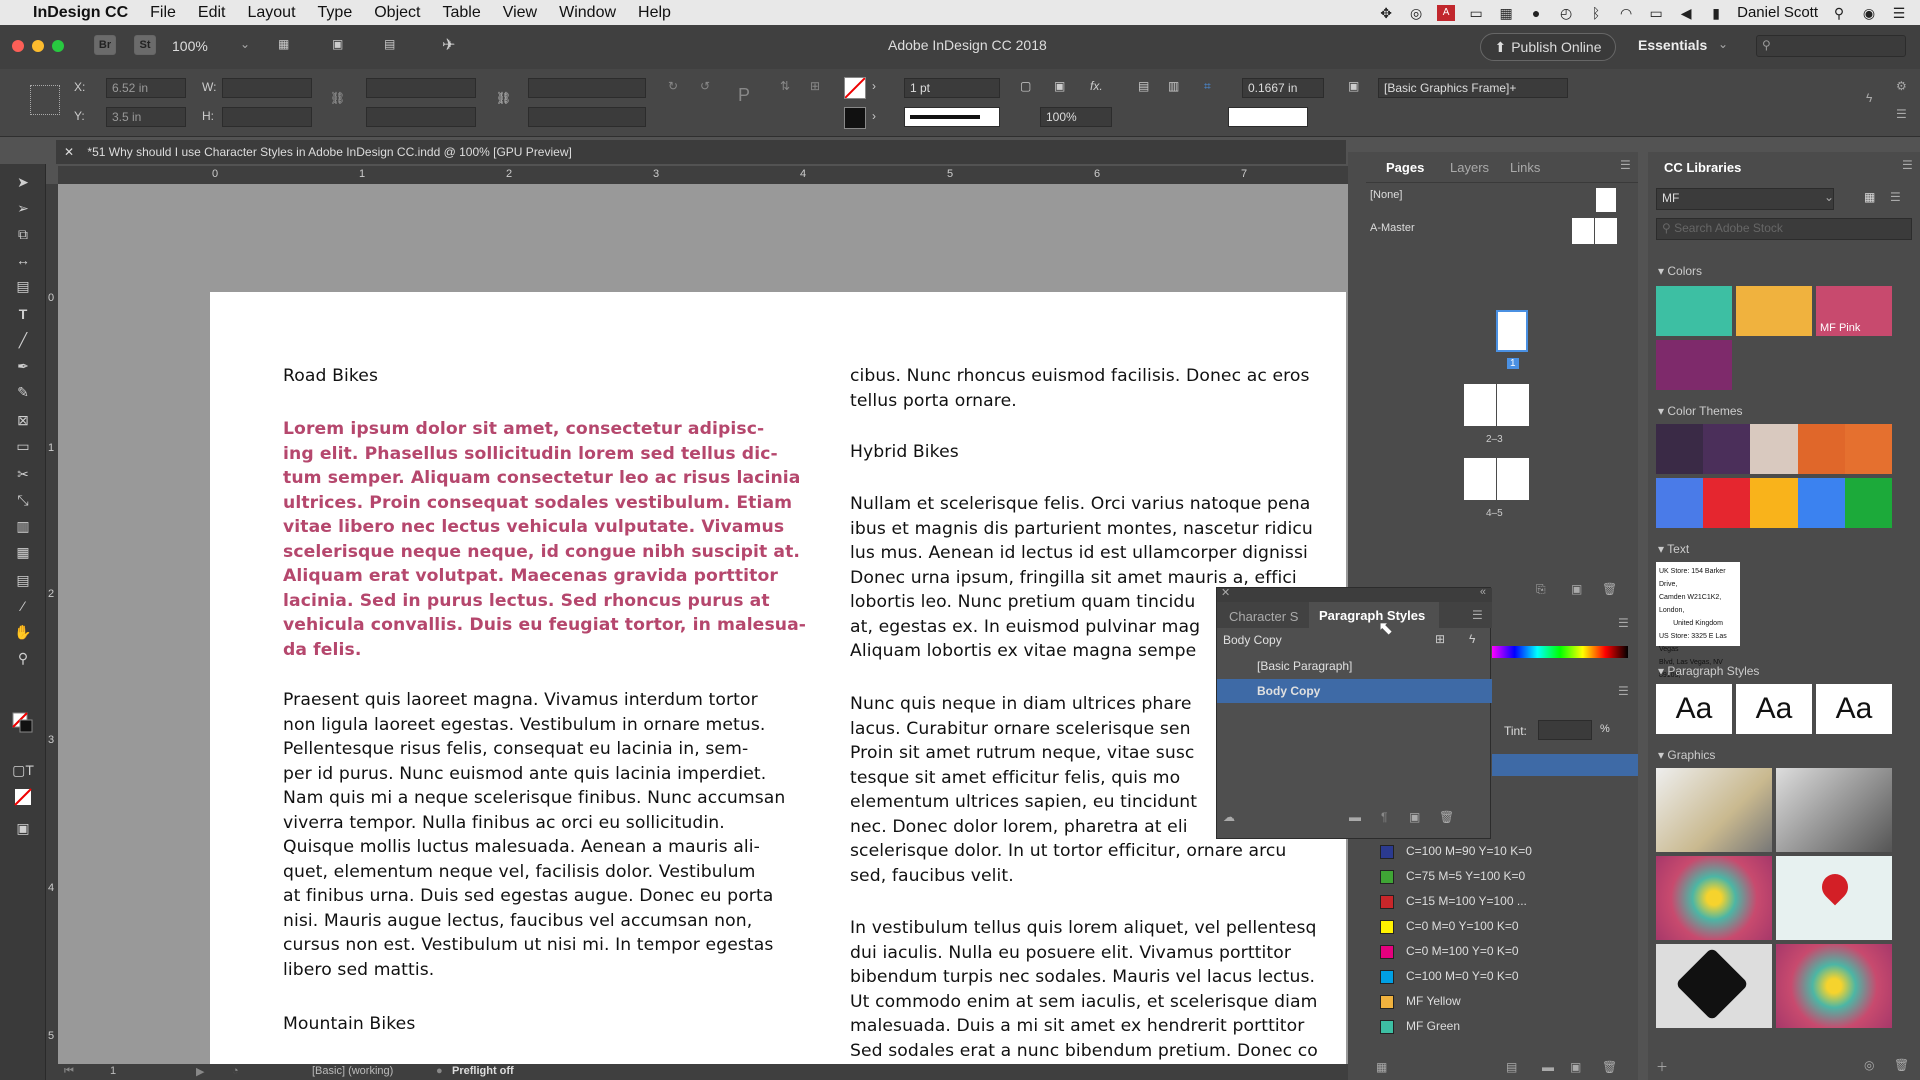 The height and width of the screenshot is (1080, 1920). Describe the element at coordinates (1834, 810) in the screenshot. I see `library-graphic-room-photo` at that location.